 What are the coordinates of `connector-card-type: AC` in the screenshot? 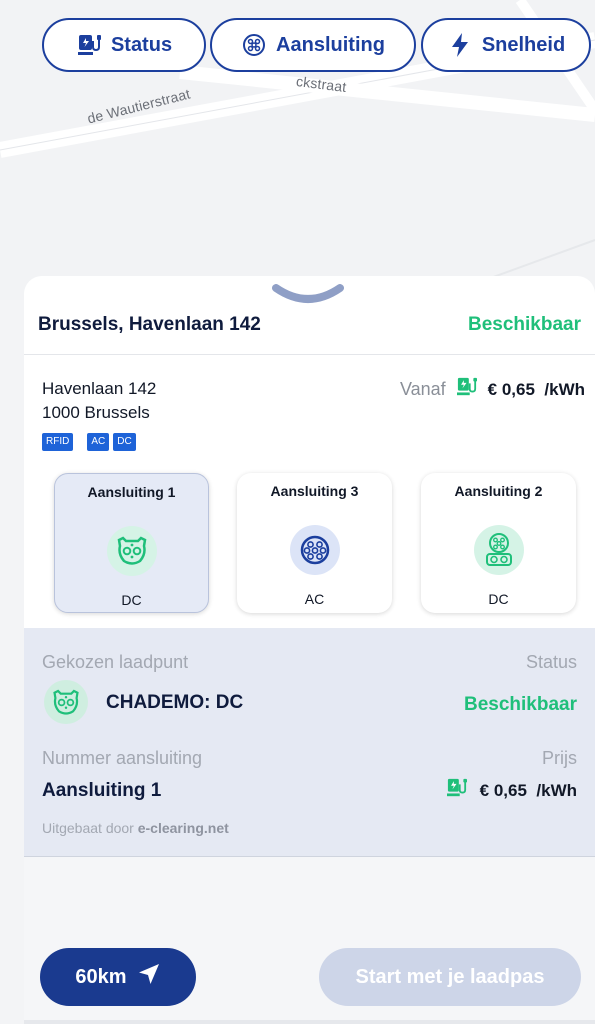 It's located at (314, 599).